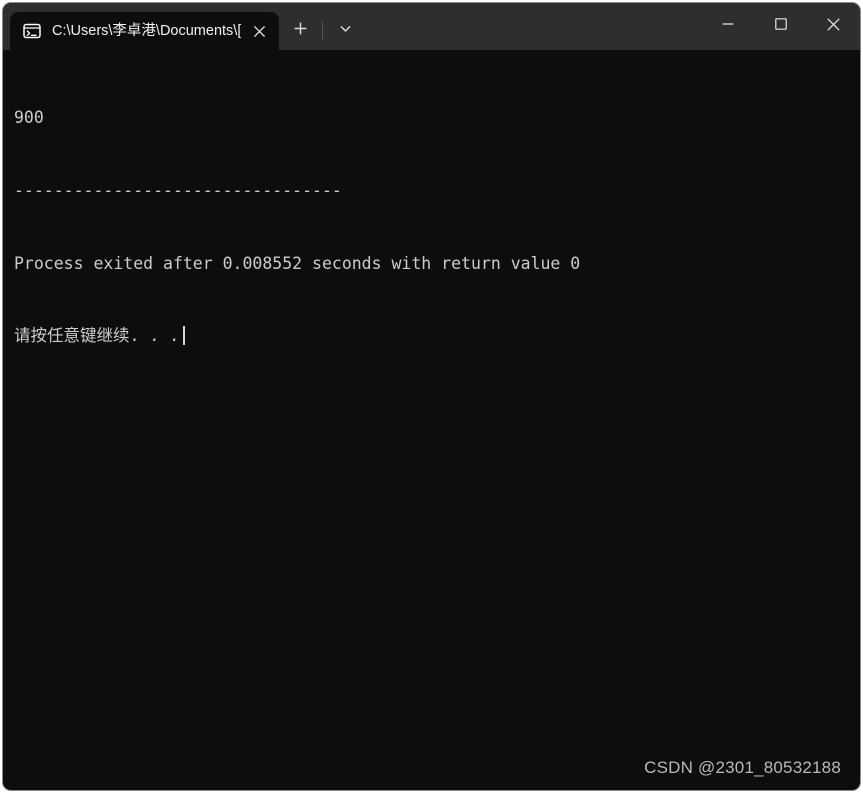 The width and height of the screenshot is (863, 793). What do you see at coordinates (97, 336) in the screenshot?
I see `prompt-text: 请按任意键继续. . .` at bounding box center [97, 336].